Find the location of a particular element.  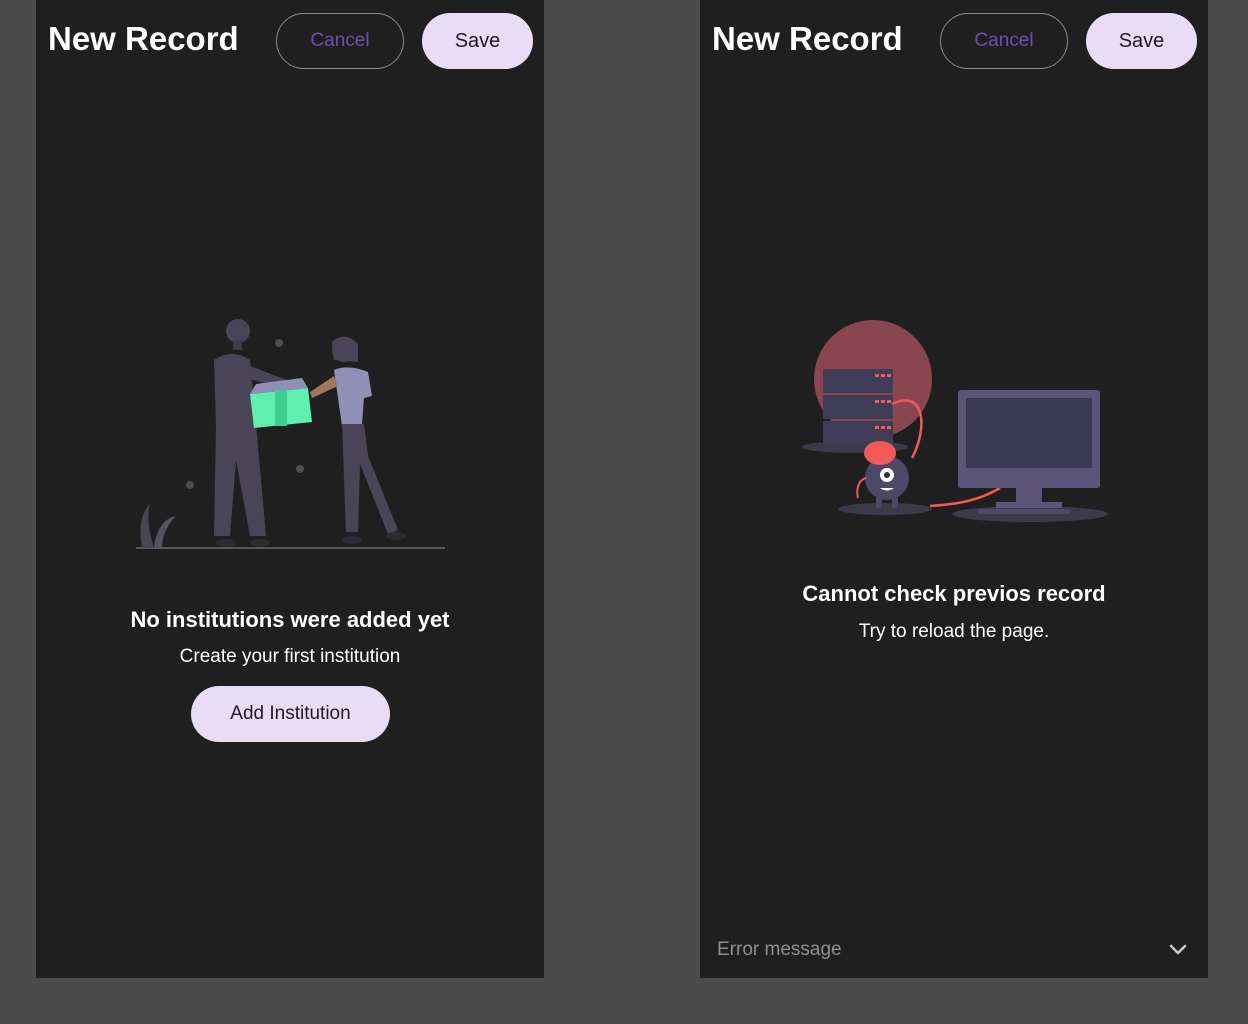

empty-state-heading: No institutions were added yet is located at coordinates (290, 619).